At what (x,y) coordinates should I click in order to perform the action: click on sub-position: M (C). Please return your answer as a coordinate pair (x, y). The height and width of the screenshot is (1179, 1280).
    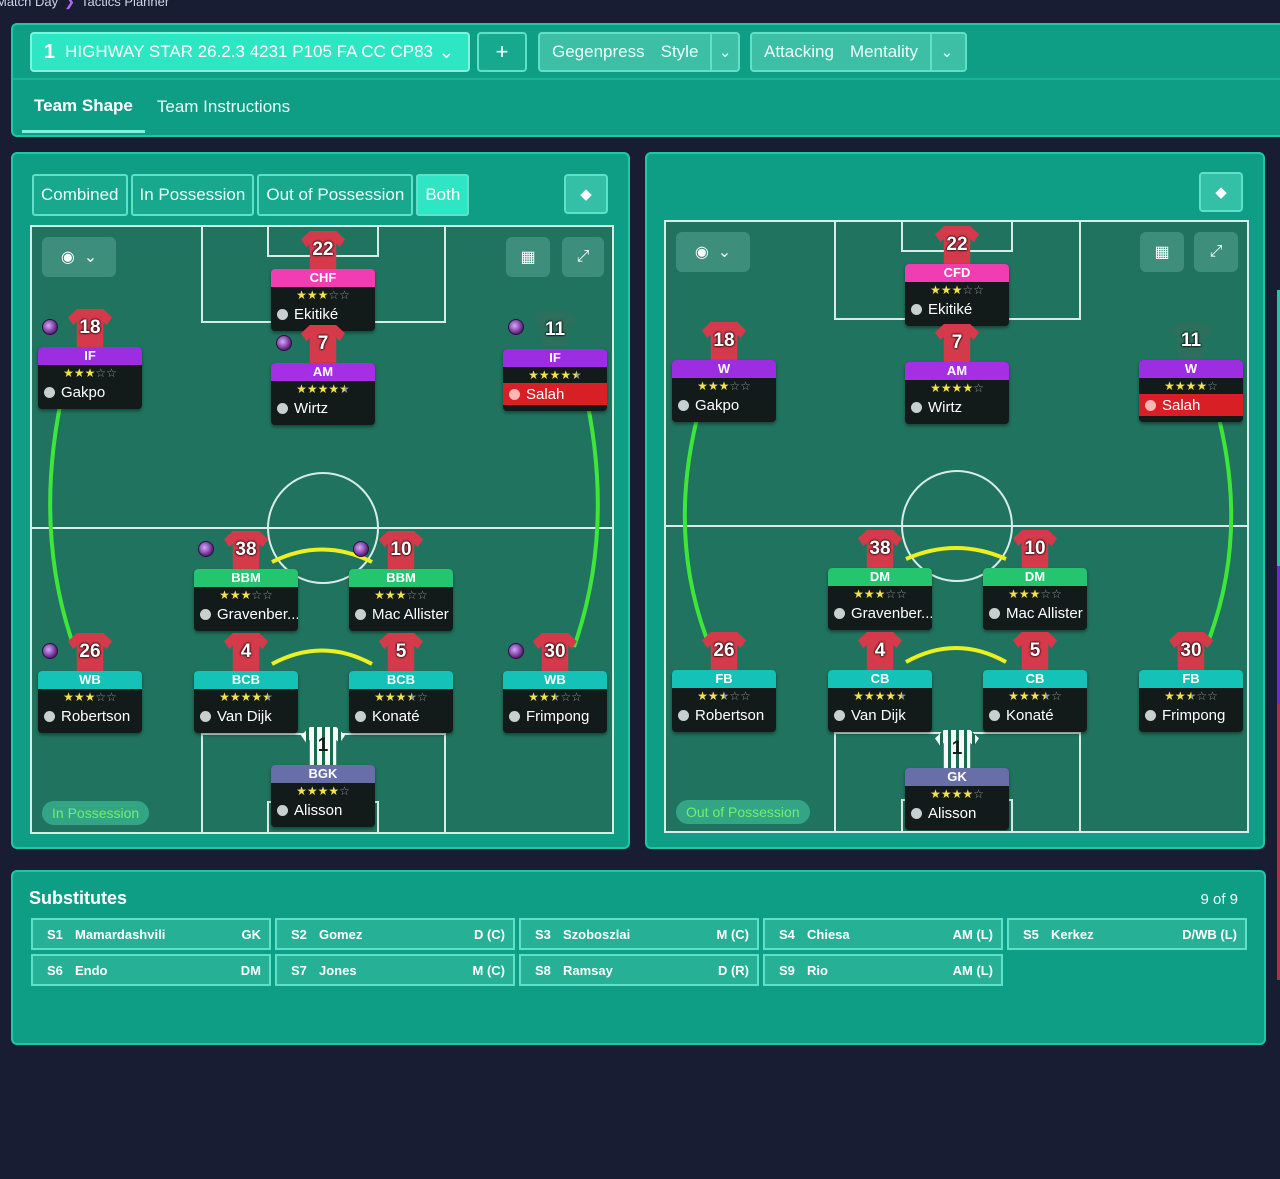
    Looking at the image, I should click on (489, 970).